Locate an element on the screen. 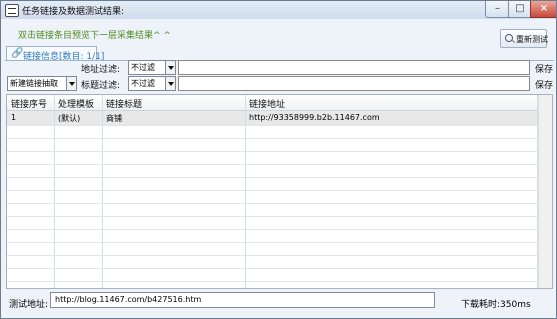 The image size is (557, 319). application-icon is located at coordinates (12, 10).